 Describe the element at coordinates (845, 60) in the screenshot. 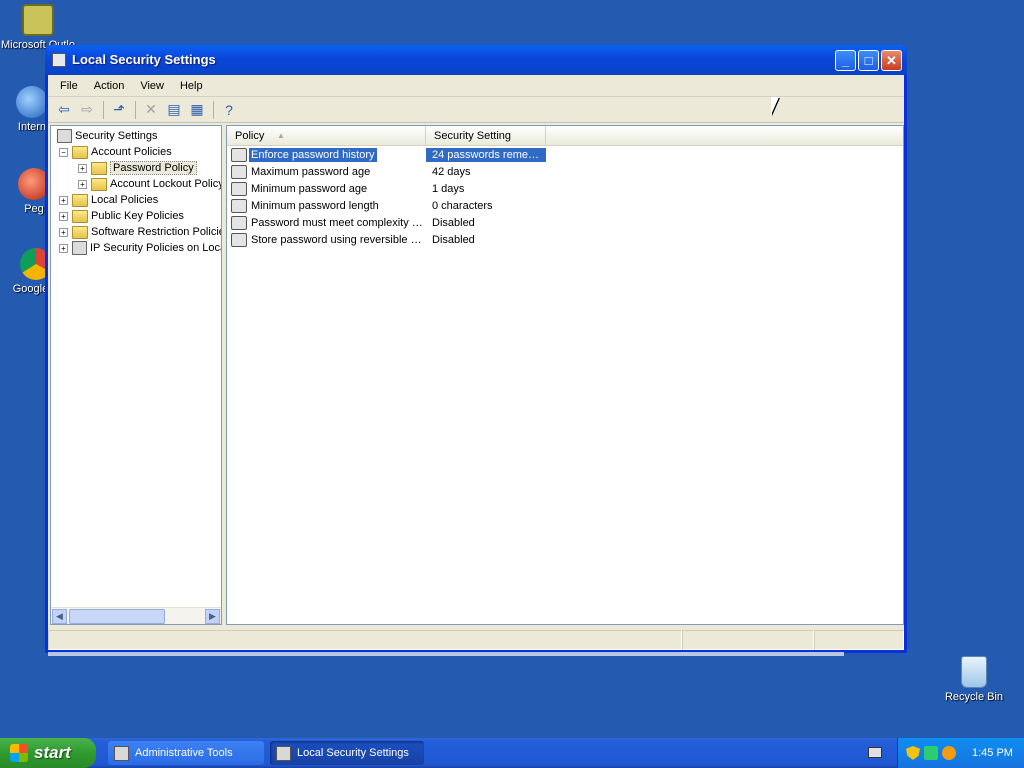

I see `minimize-button: _` at that location.